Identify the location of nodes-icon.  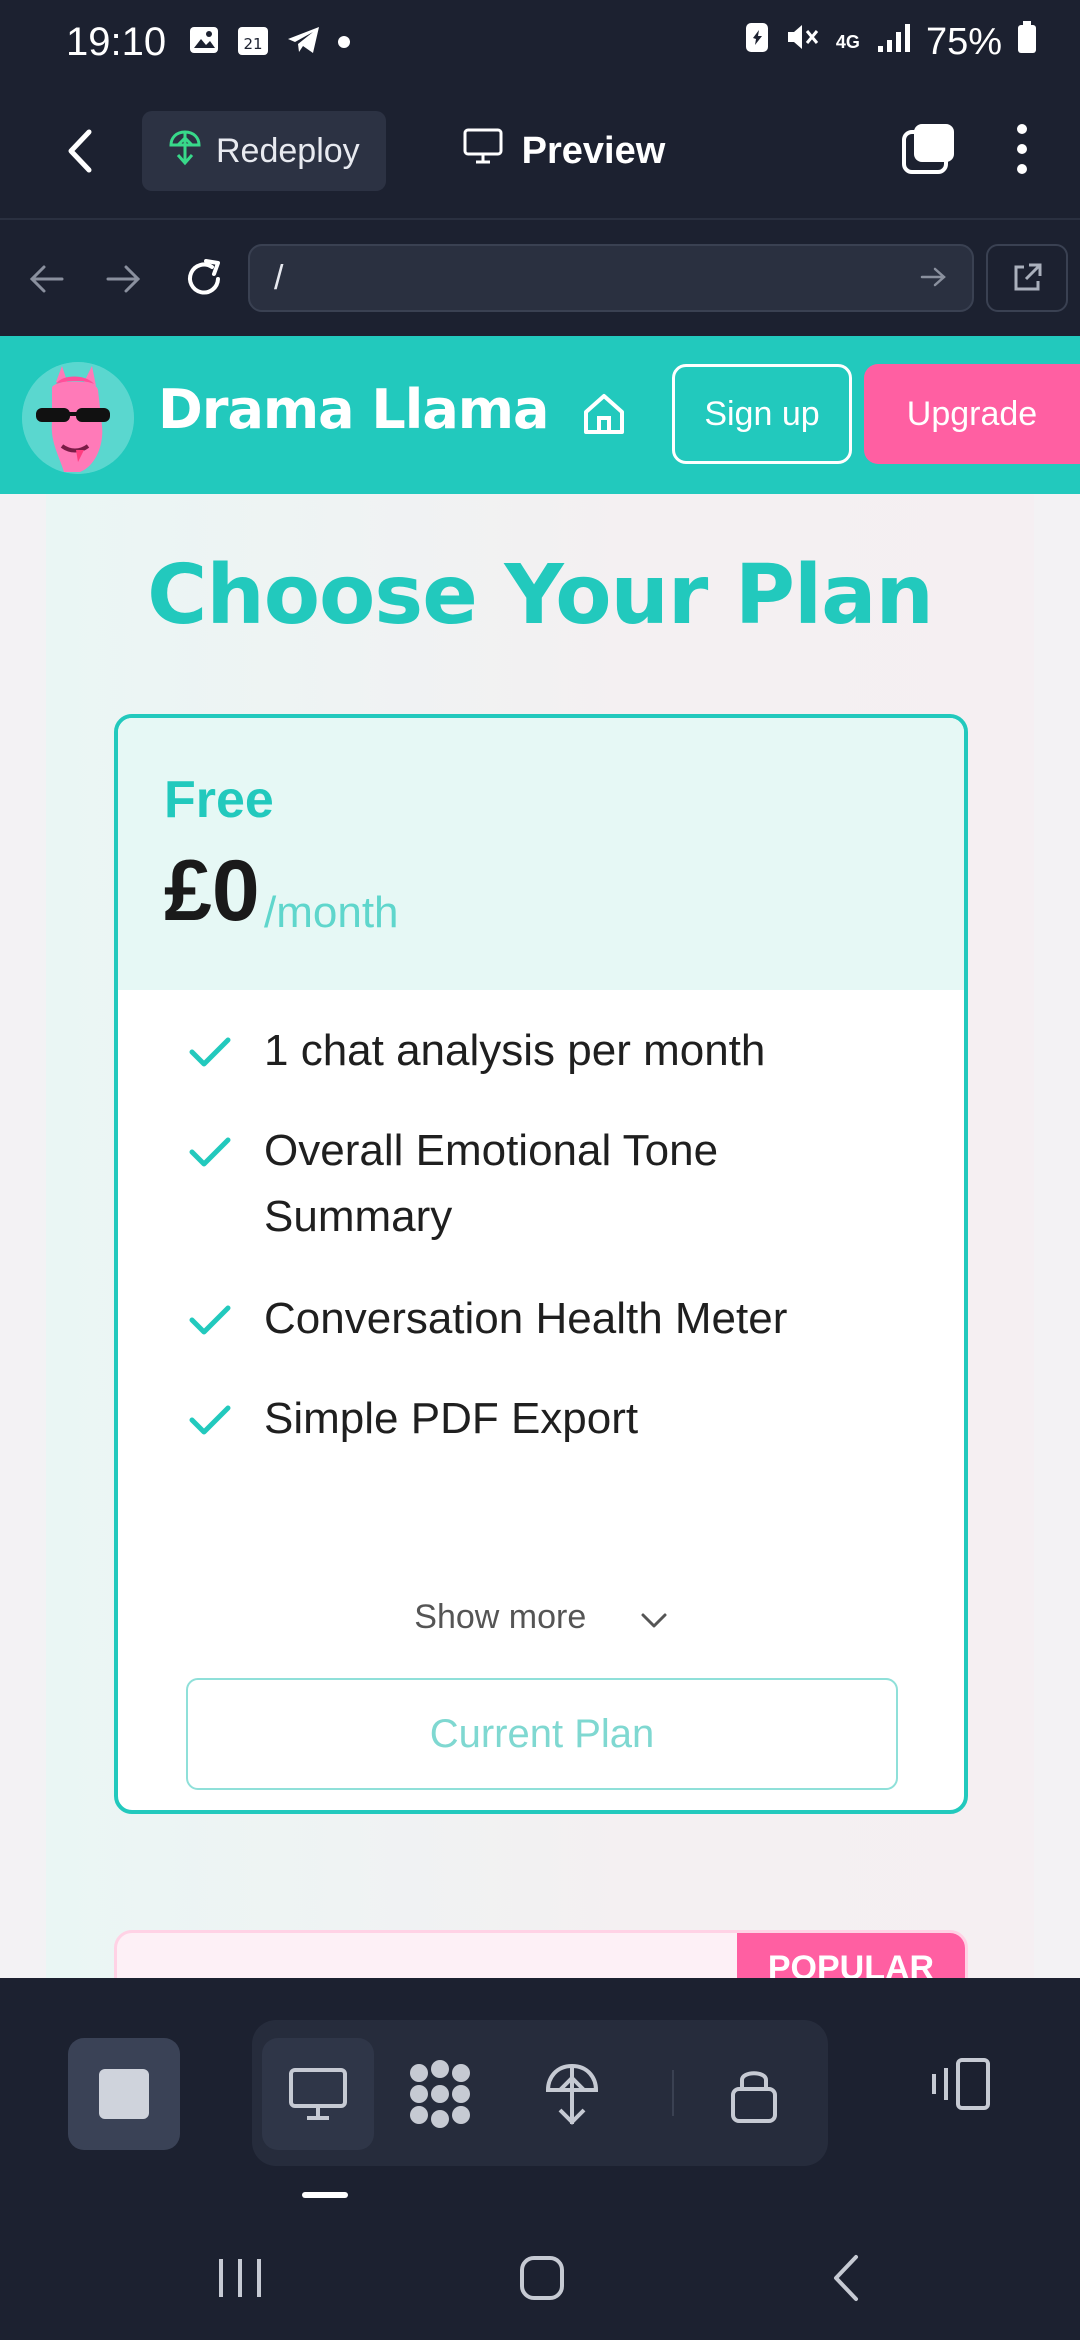
(440, 2094).